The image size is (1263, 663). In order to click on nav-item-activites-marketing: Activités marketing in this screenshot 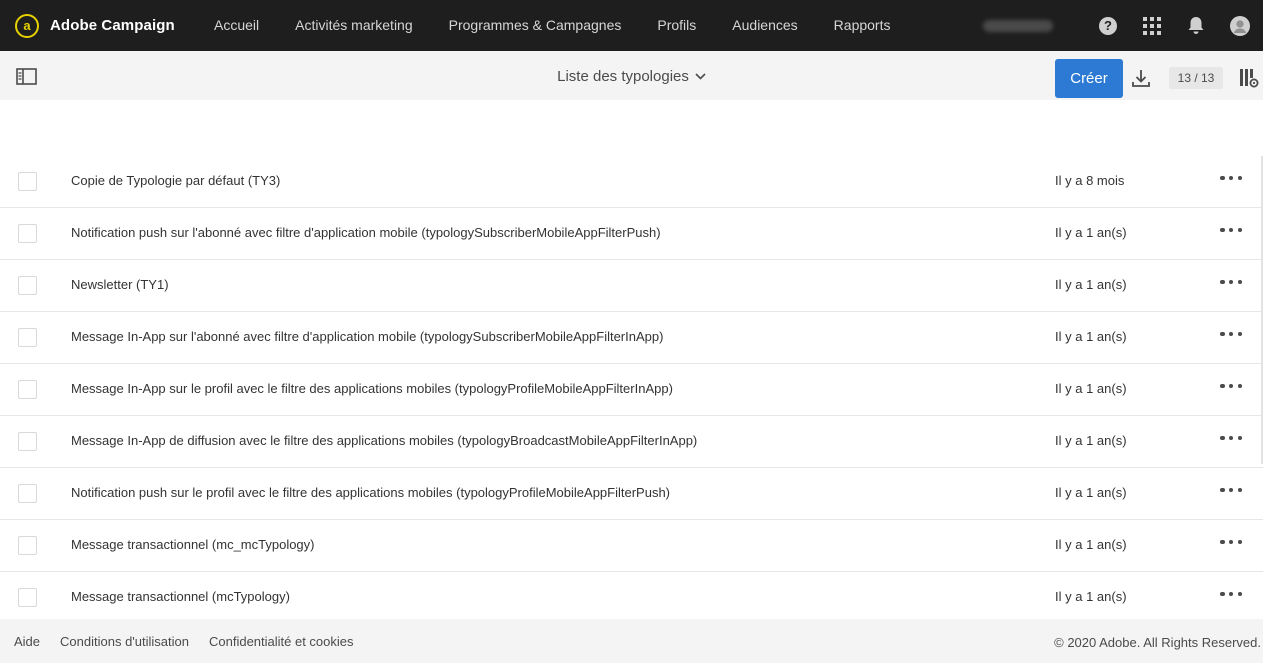, I will do `click(353, 25)`.